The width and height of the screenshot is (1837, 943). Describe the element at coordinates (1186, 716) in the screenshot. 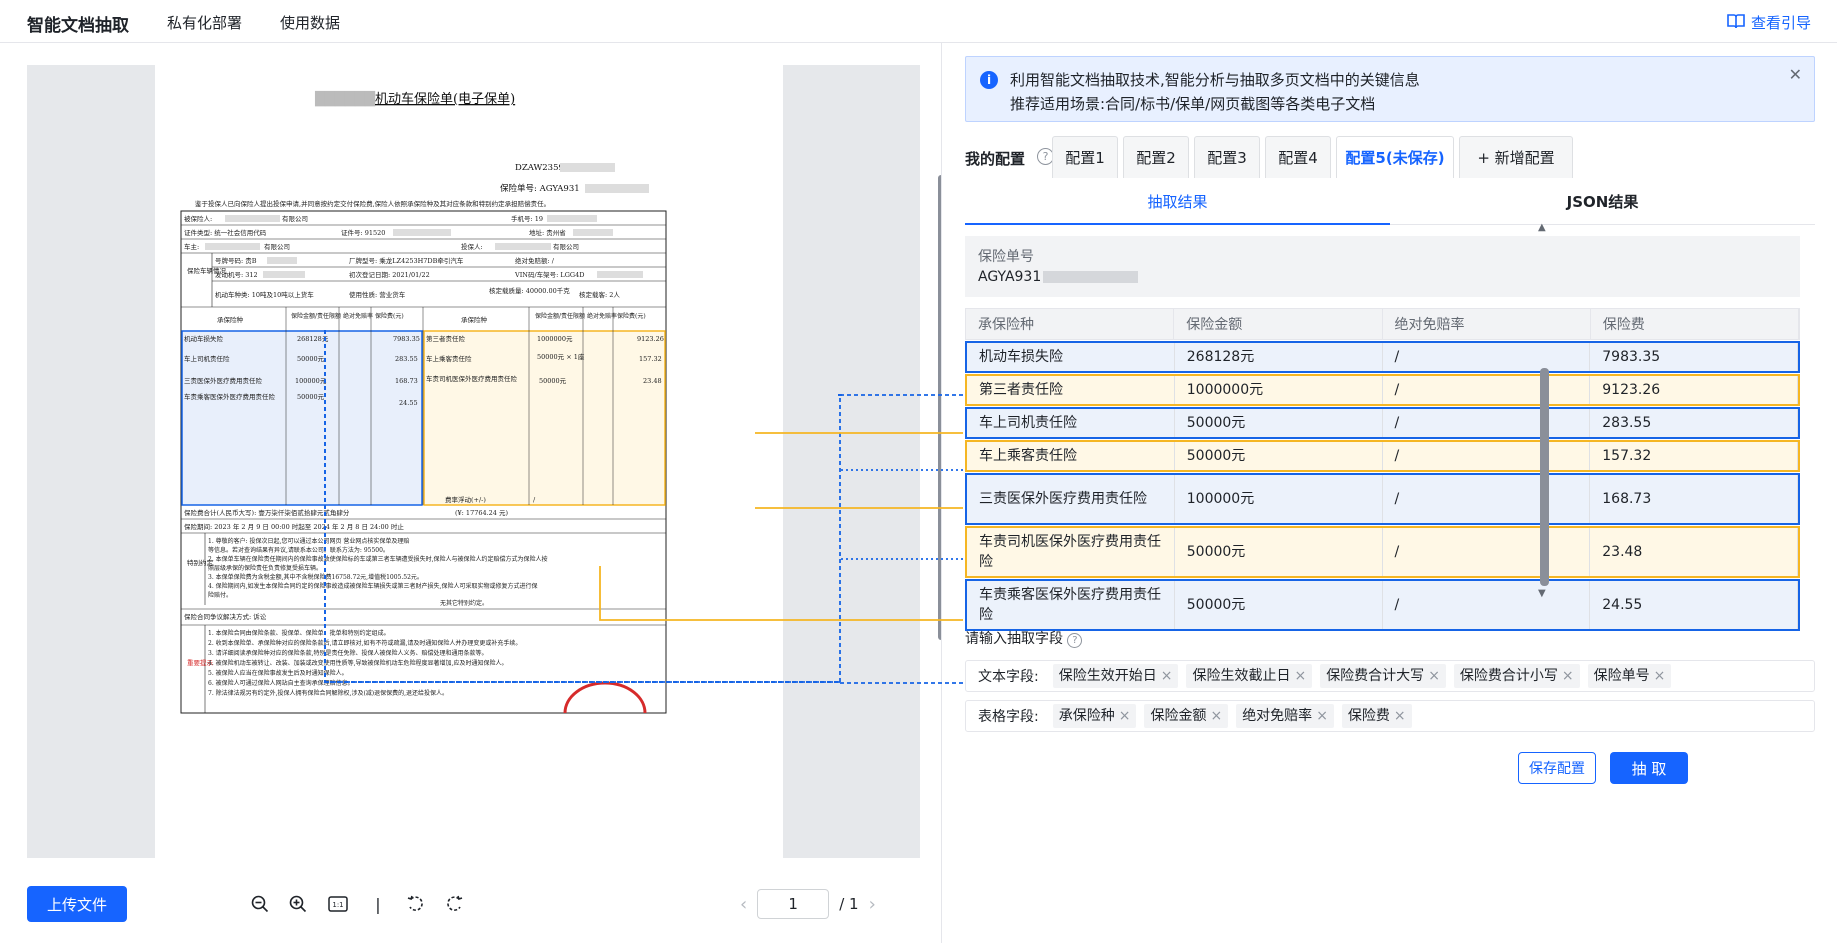

I see `tag-item: 保险金额 ×` at that location.